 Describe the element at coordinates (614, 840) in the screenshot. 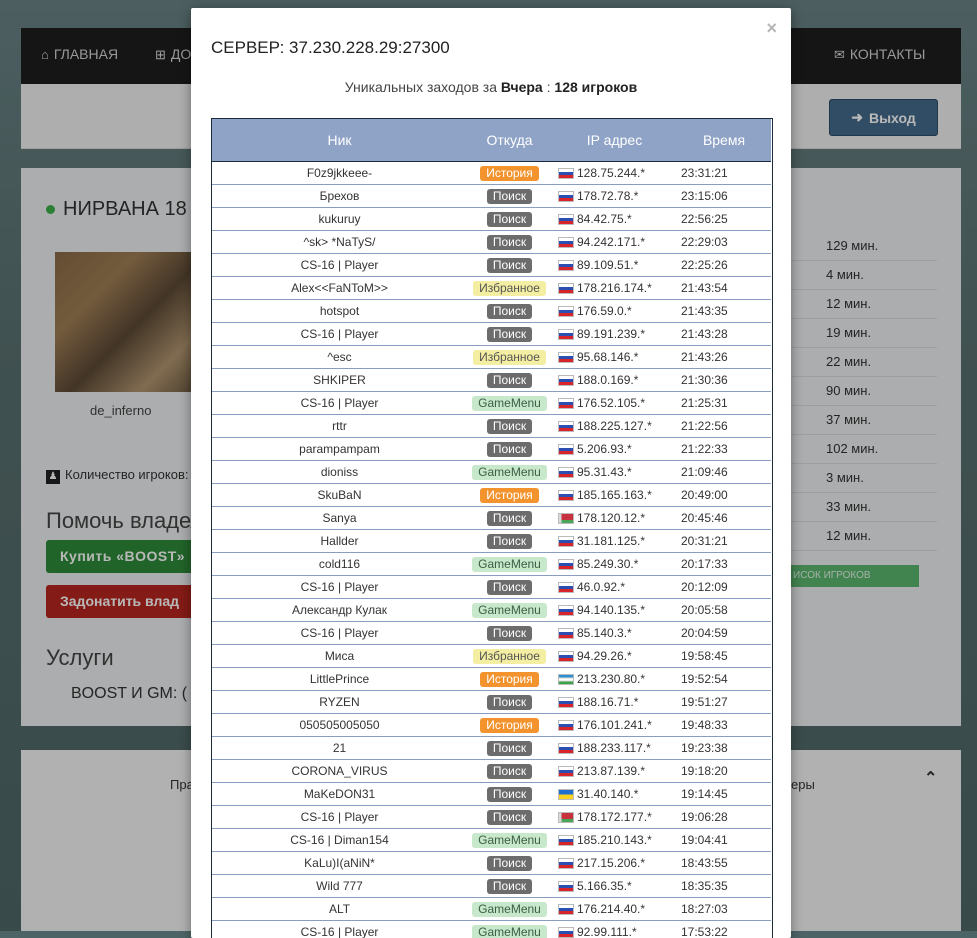

I see `ip-cell: 185.210.143.*` at that location.